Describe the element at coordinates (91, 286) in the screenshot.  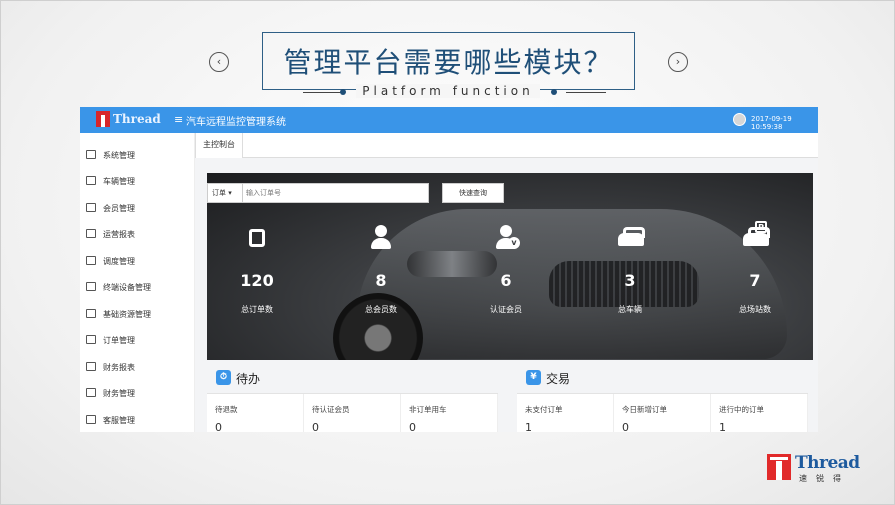
I see `device-icon` at that location.